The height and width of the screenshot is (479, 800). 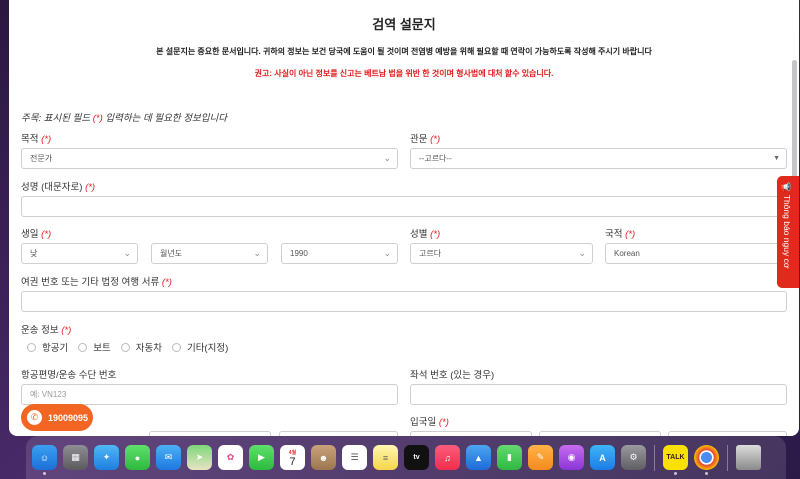 I want to click on reminders-icon: ☰, so click(x=354, y=457).